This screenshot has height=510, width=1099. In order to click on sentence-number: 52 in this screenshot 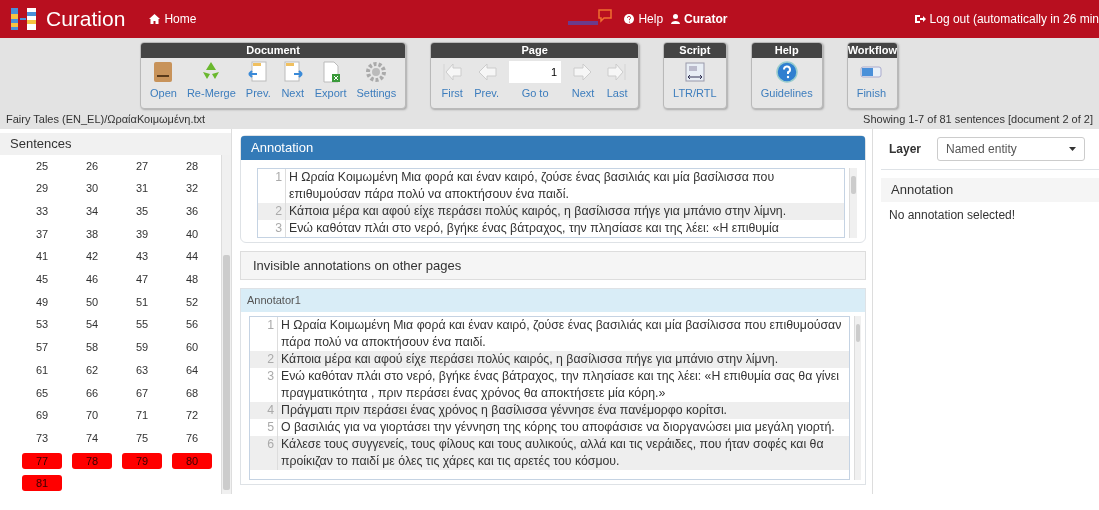, I will do `click(192, 302)`.